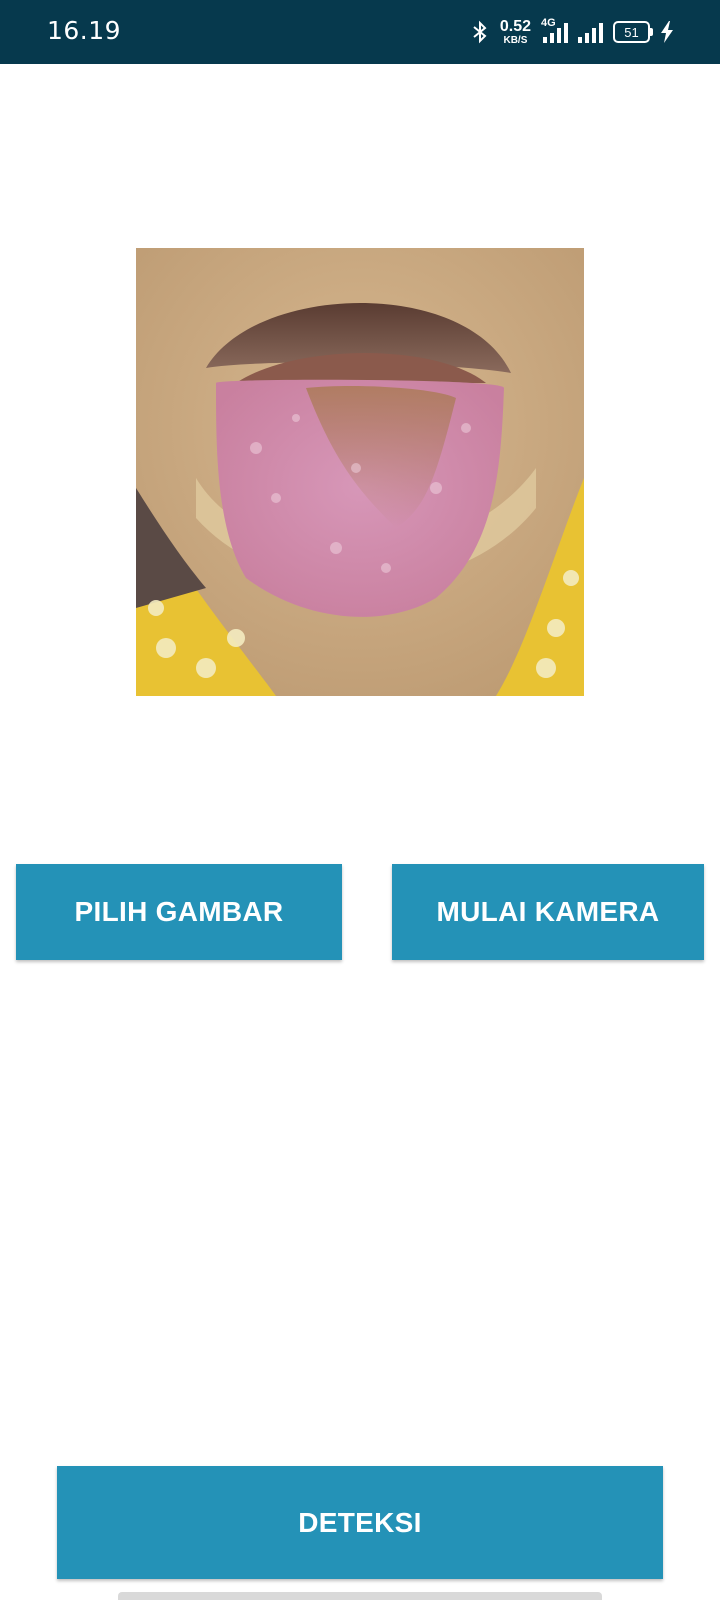 Image resolution: width=720 pixels, height=1600 pixels. What do you see at coordinates (515, 40) in the screenshot?
I see `network-speed-unit: KB/S` at bounding box center [515, 40].